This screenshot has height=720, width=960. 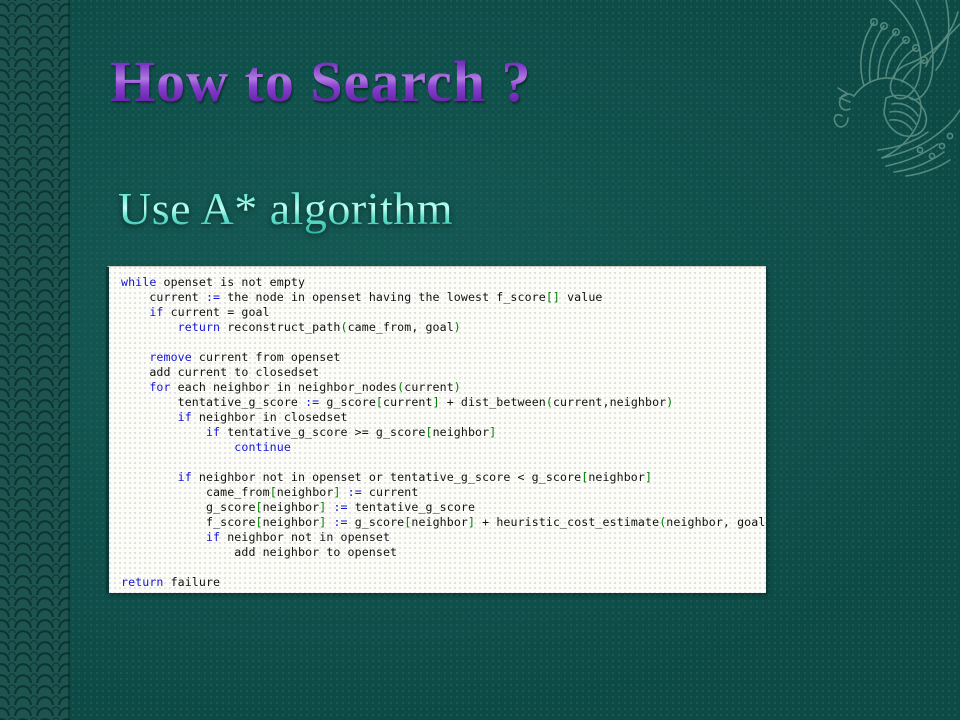 I want to click on code-token: [], so click(x=552, y=297).